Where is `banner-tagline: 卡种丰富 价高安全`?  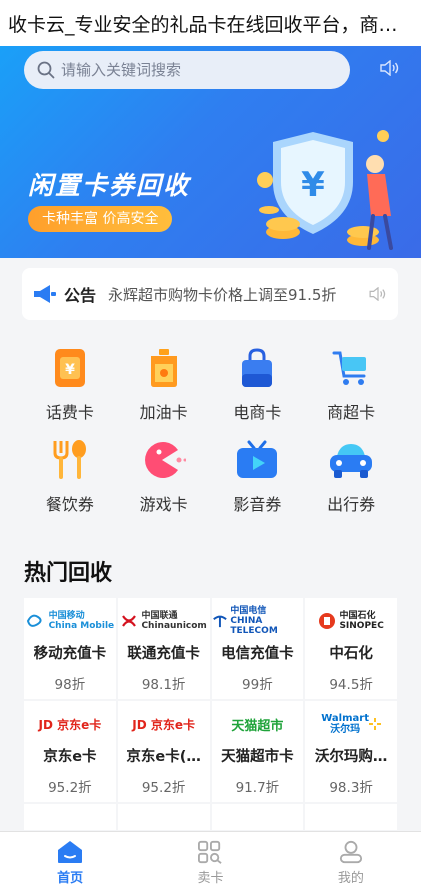
banner-tagline: 卡种丰富 价高安全 is located at coordinates (100, 219).